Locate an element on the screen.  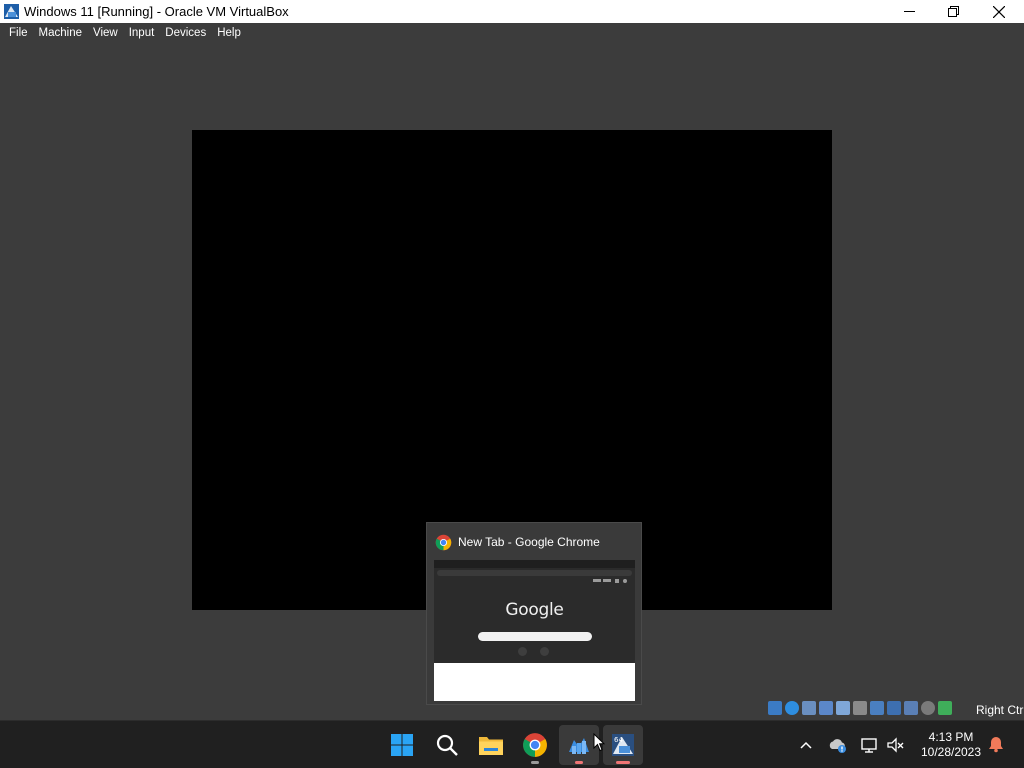
menu-help: Help is located at coordinates (229, 33).